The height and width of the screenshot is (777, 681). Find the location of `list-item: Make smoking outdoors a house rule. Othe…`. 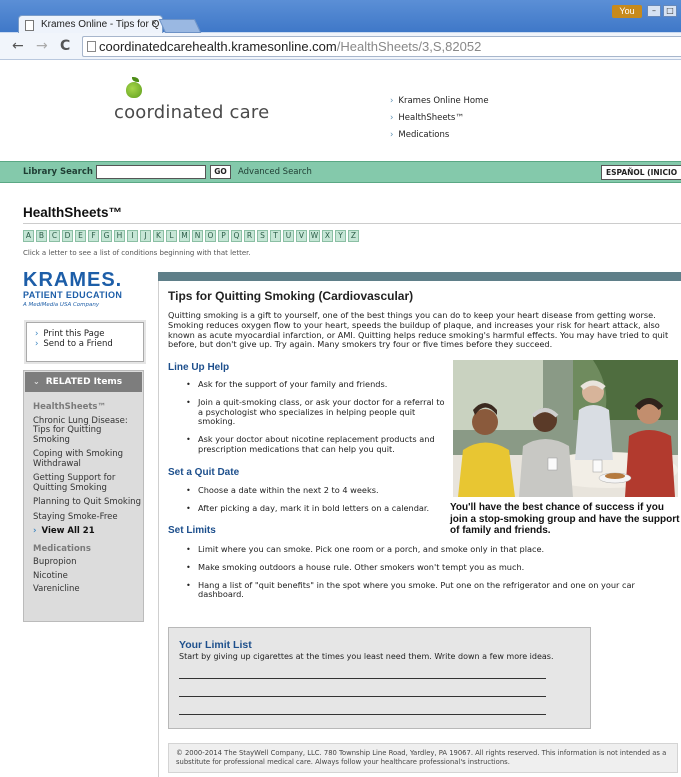

list-item: Make smoking outdoors a house rule. Othe… is located at coordinates (431, 567).